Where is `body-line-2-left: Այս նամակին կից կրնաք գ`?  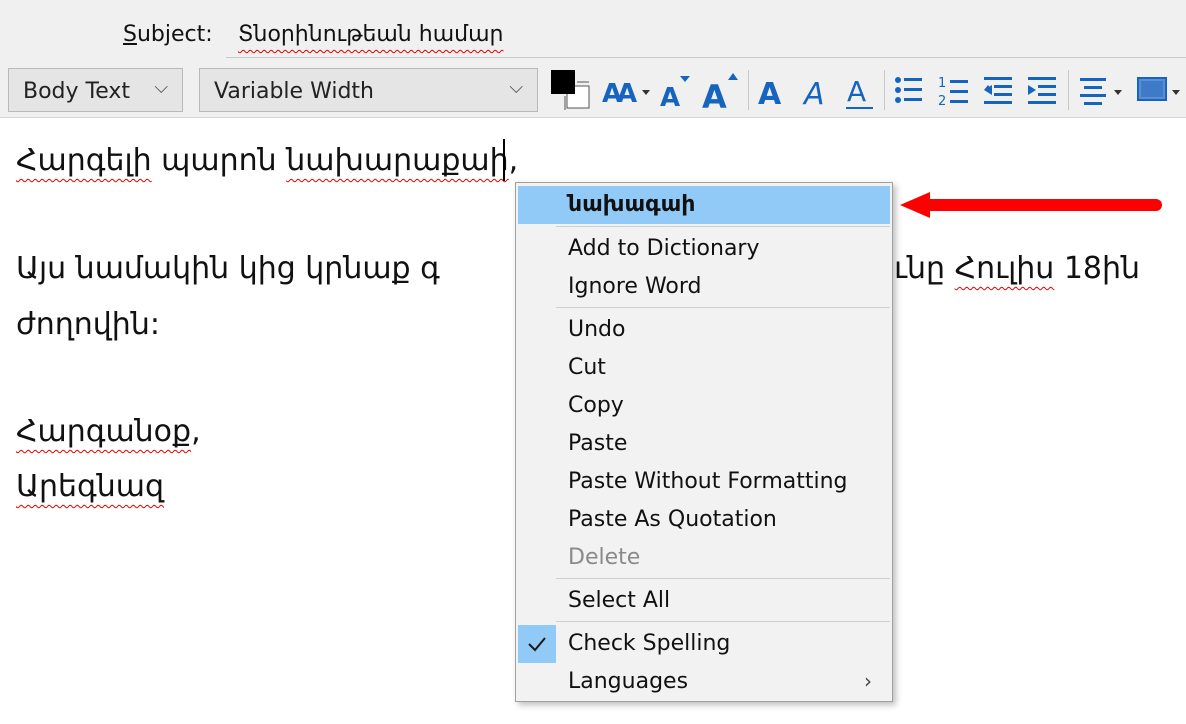 body-line-2-left: Այս նամակին կից կրնաք գ is located at coordinates (228, 268).